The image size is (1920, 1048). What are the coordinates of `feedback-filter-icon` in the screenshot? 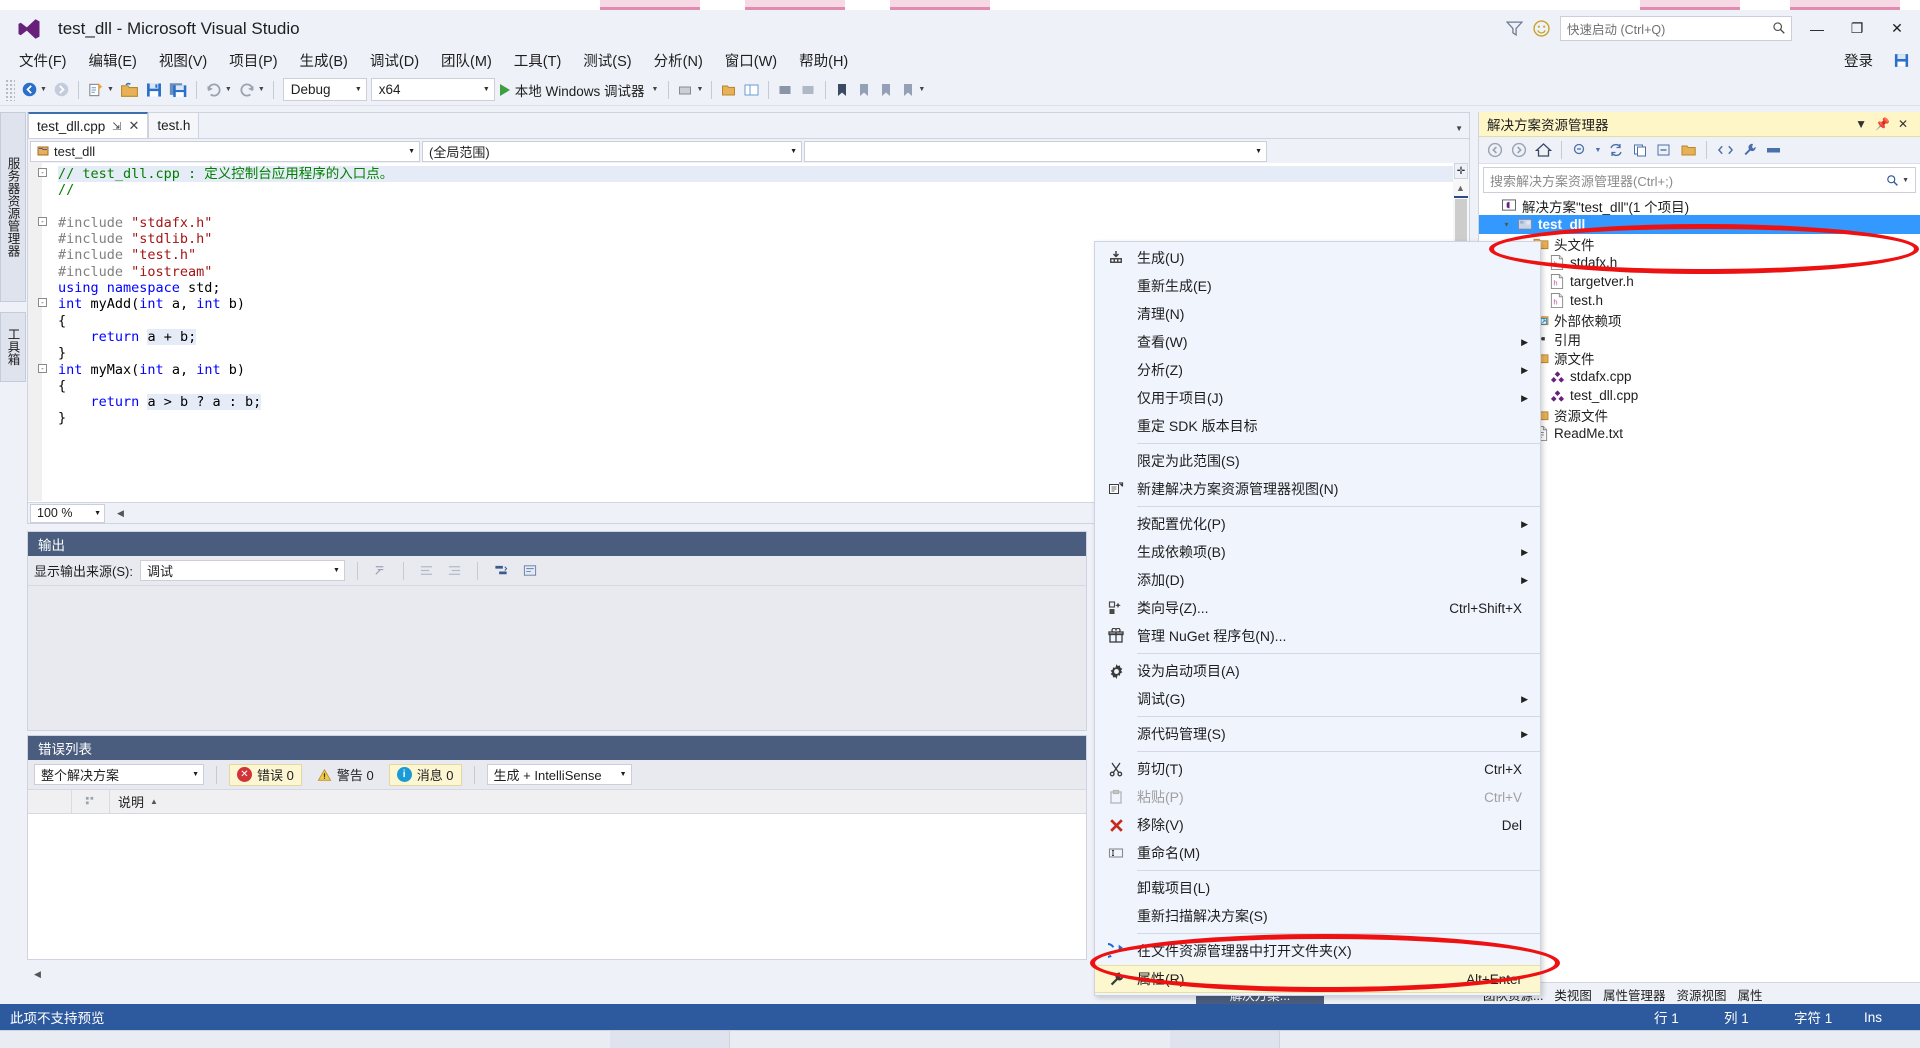 It's located at (1514, 28).